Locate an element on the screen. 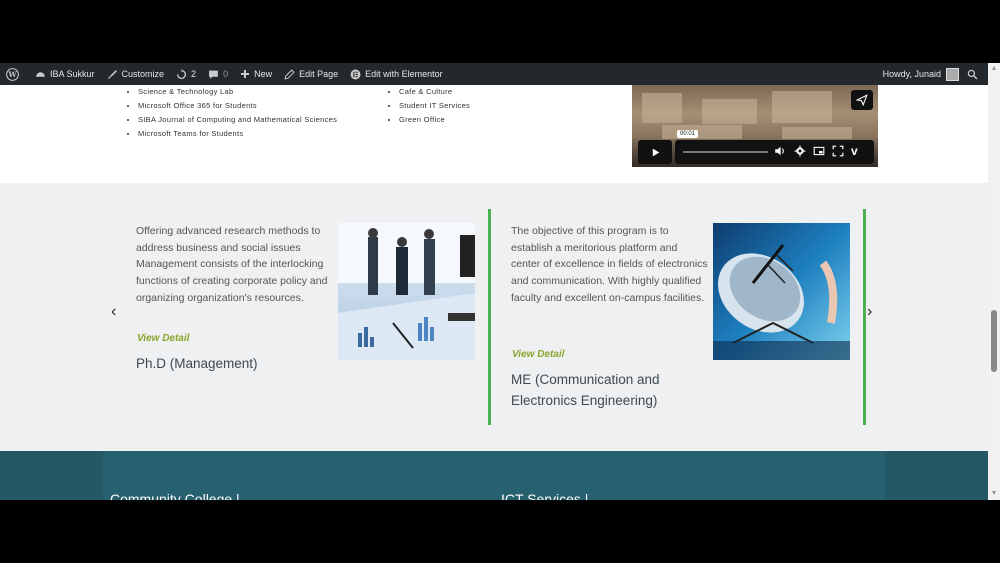 Image resolution: width=1000 pixels, height=563 pixels. video-player: 00:01 v is located at coordinates (755, 126).